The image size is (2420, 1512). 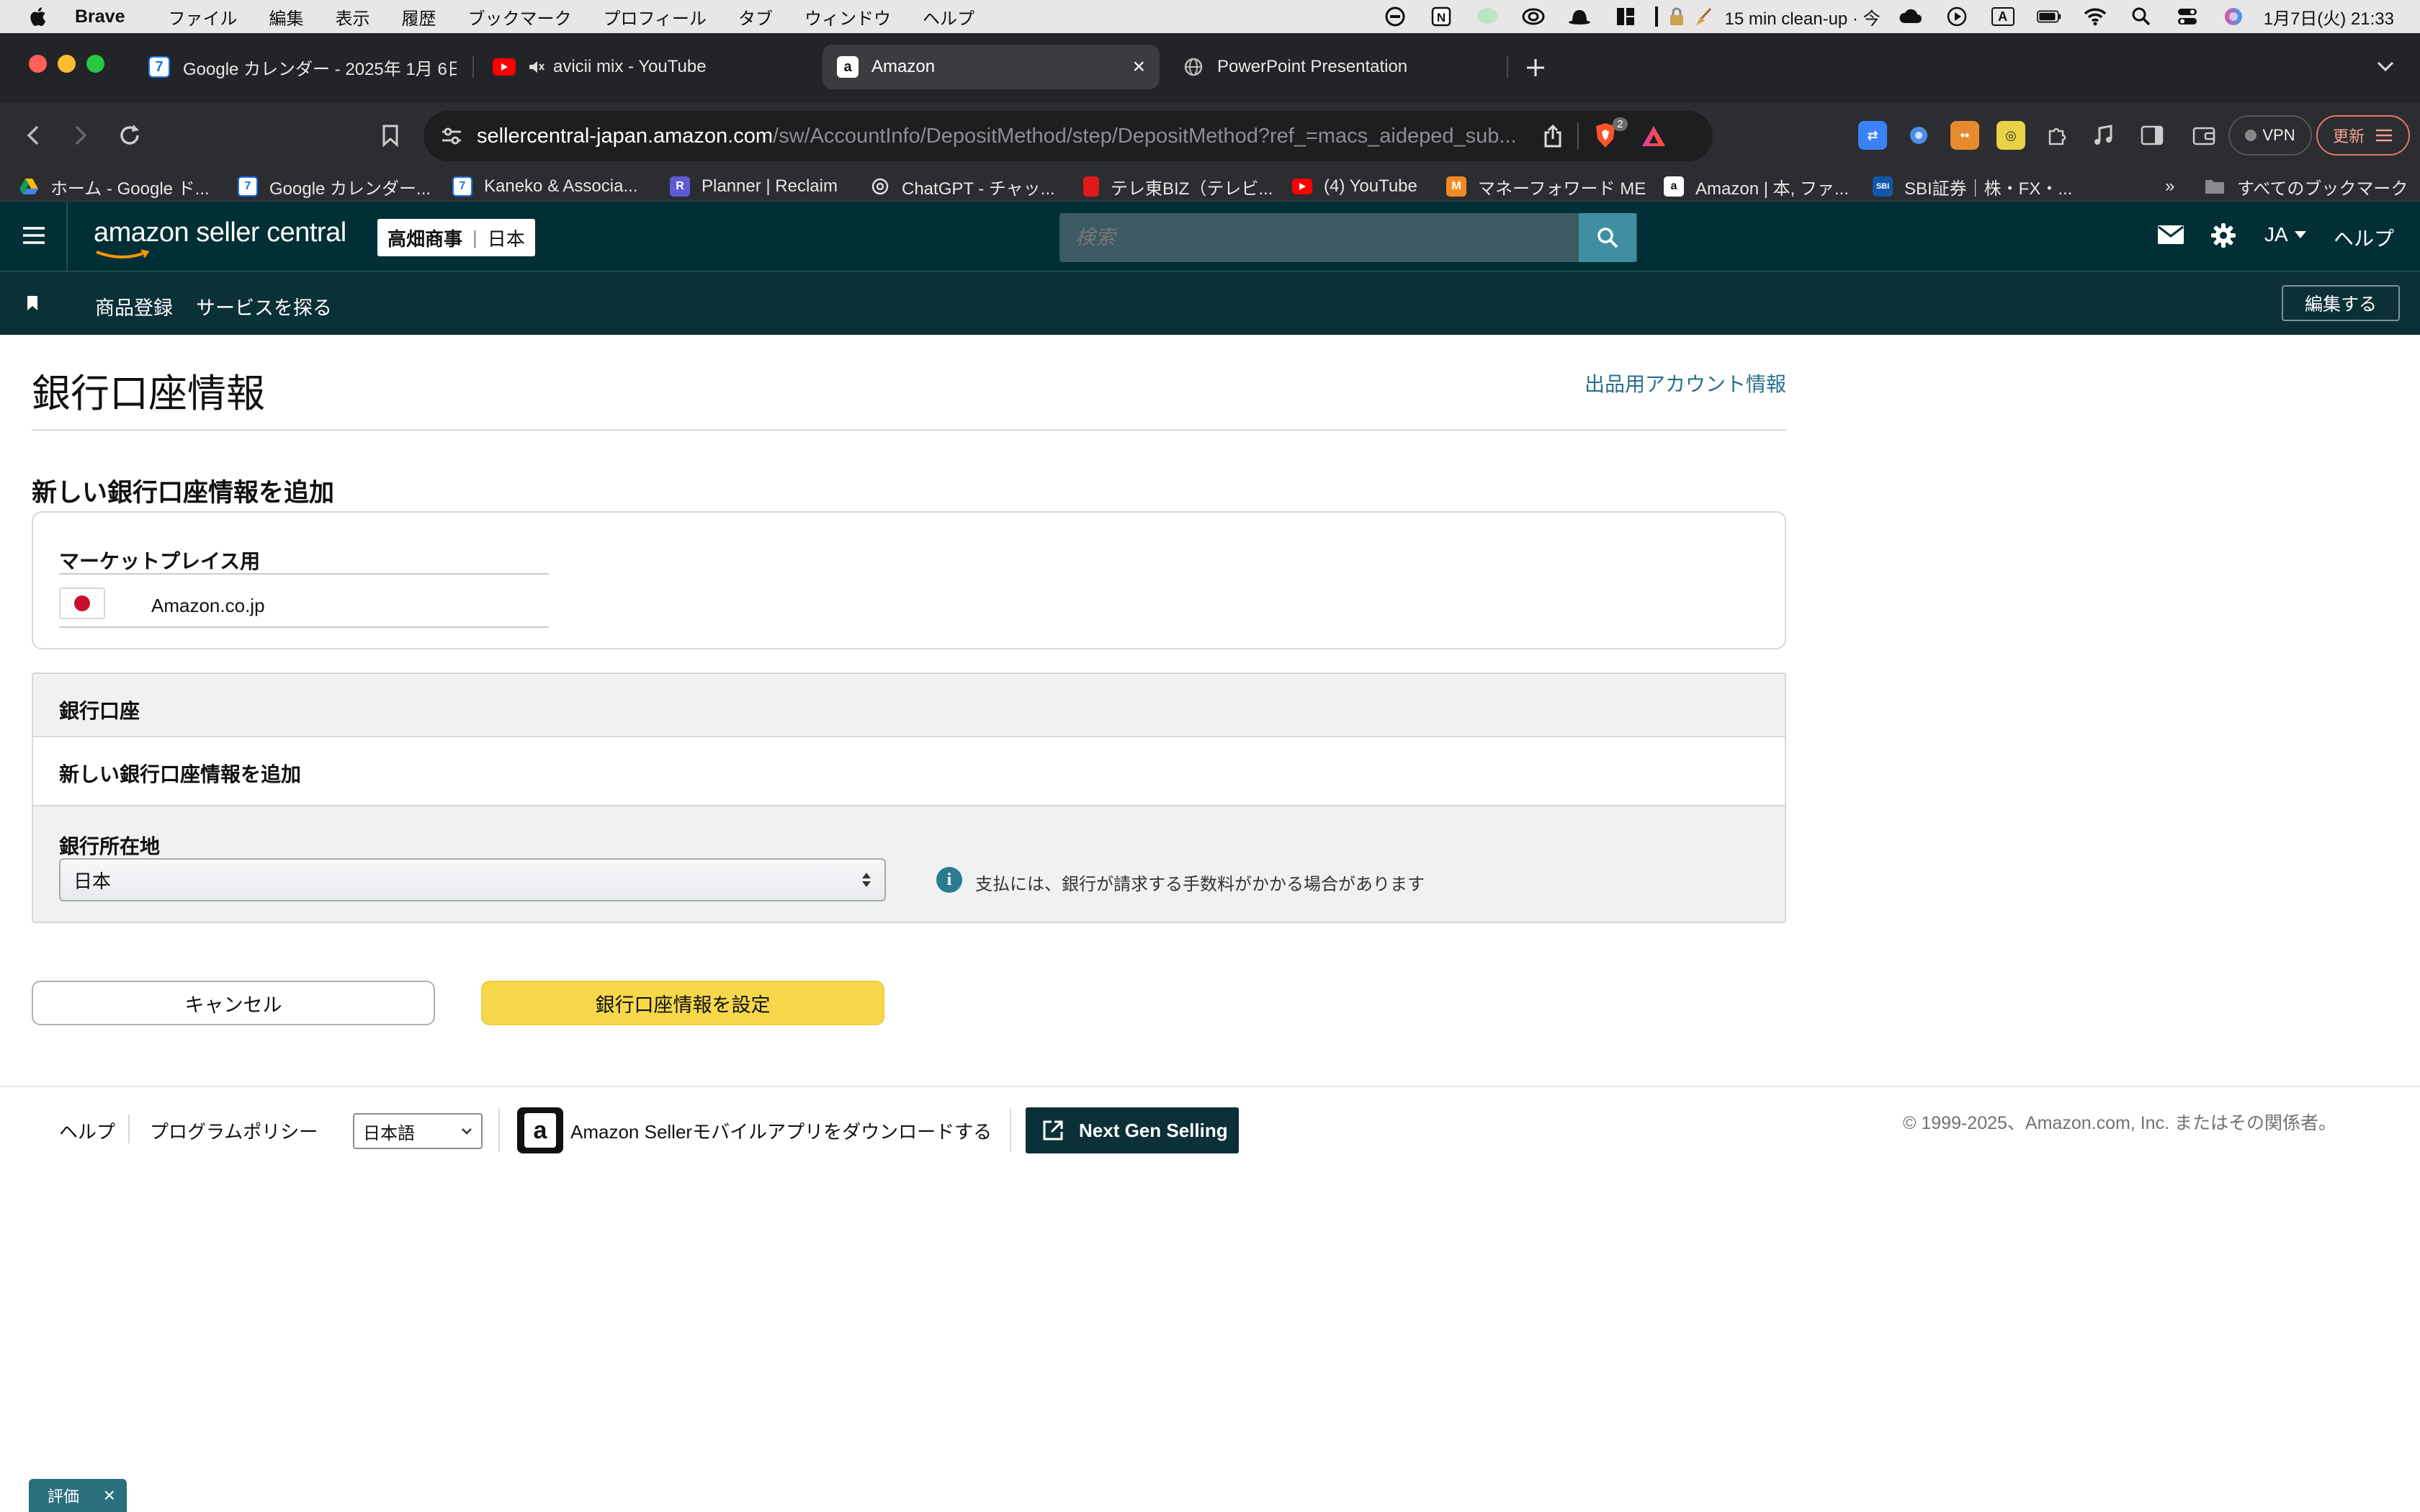 I want to click on siri-icon, so click(x=2233, y=16).